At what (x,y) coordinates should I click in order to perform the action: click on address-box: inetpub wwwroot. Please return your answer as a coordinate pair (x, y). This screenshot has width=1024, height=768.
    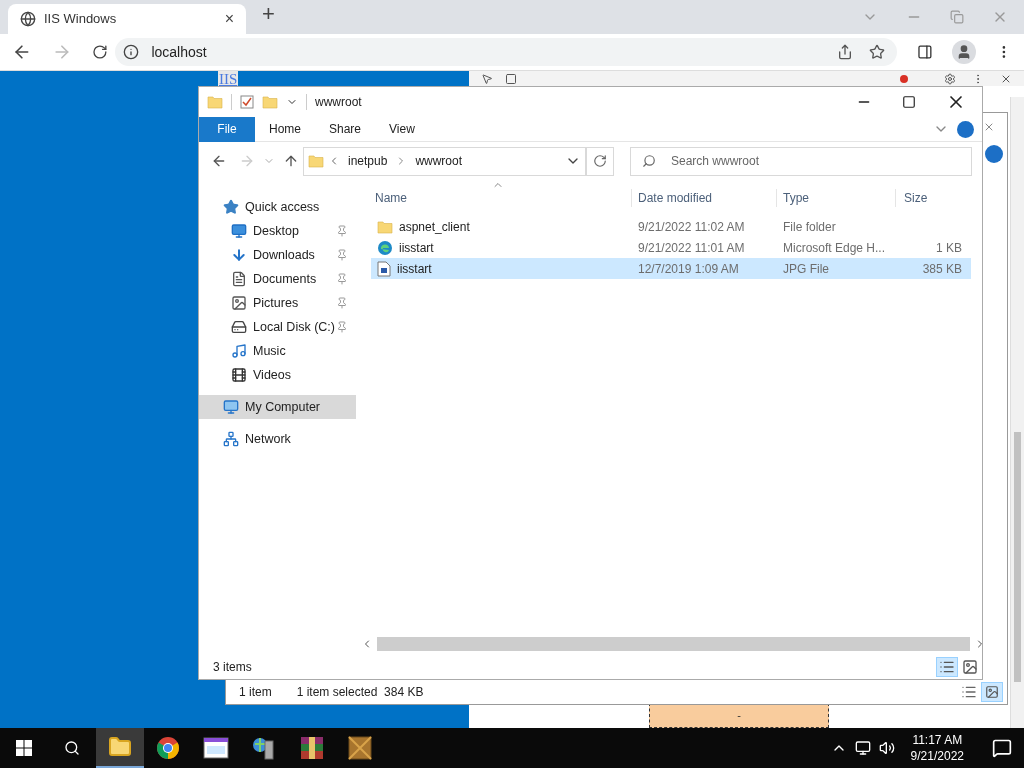
    Looking at the image, I should click on (444, 161).